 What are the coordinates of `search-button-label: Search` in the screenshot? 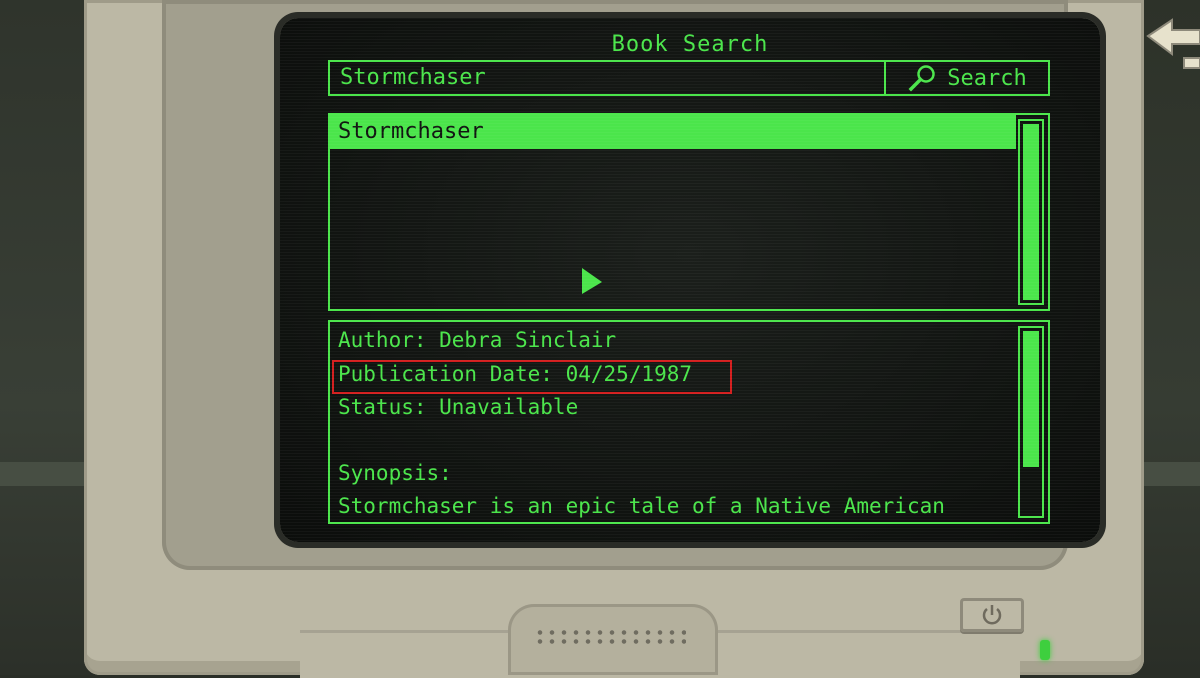 It's located at (987, 78).